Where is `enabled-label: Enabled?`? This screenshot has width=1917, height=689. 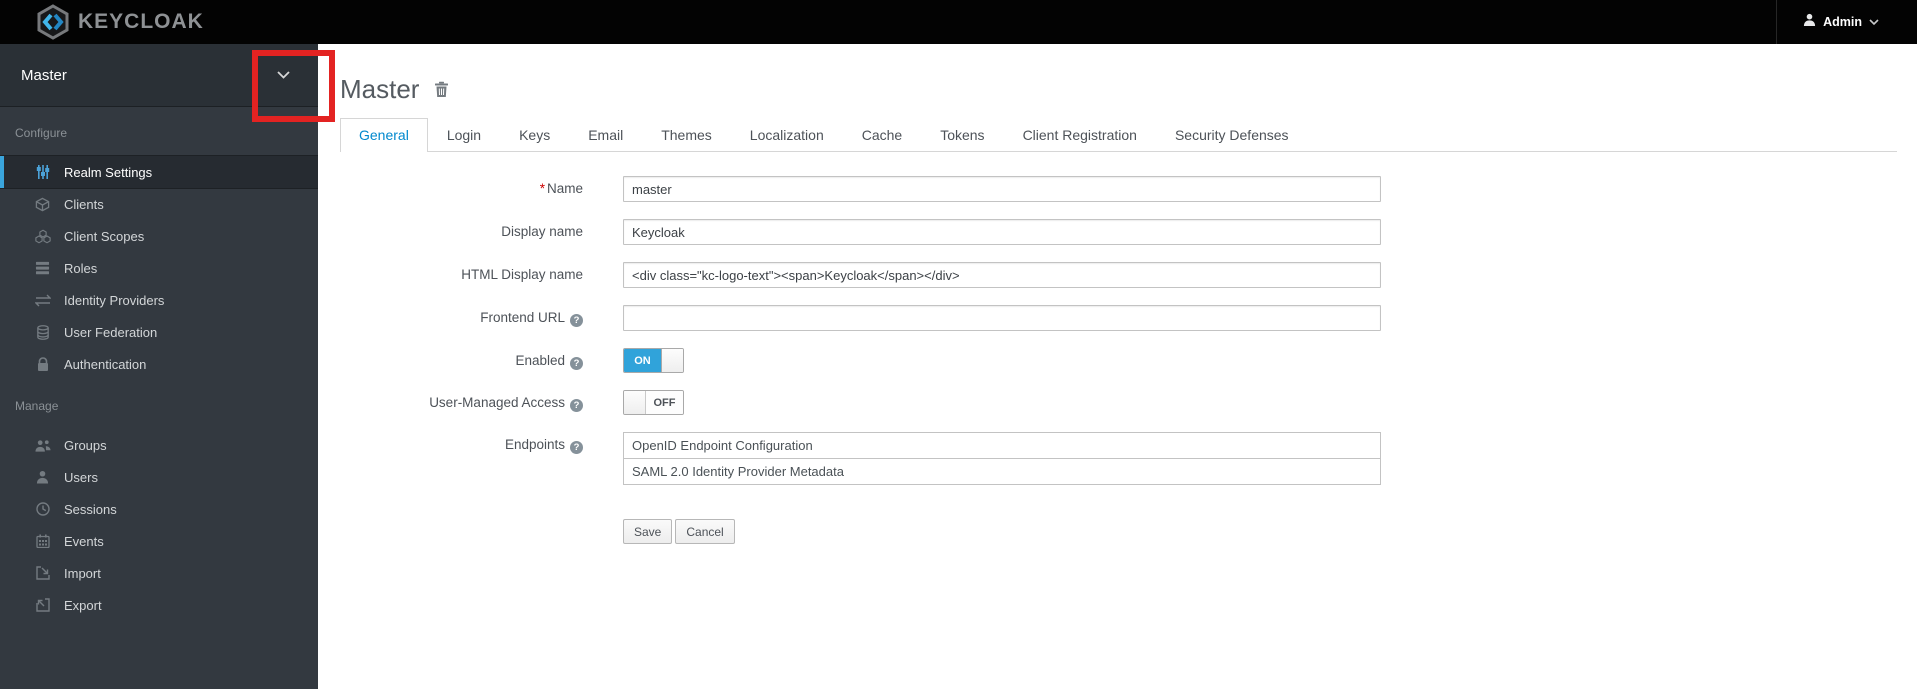
enabled-label: Enabled? is located at coordinates (461, 360).